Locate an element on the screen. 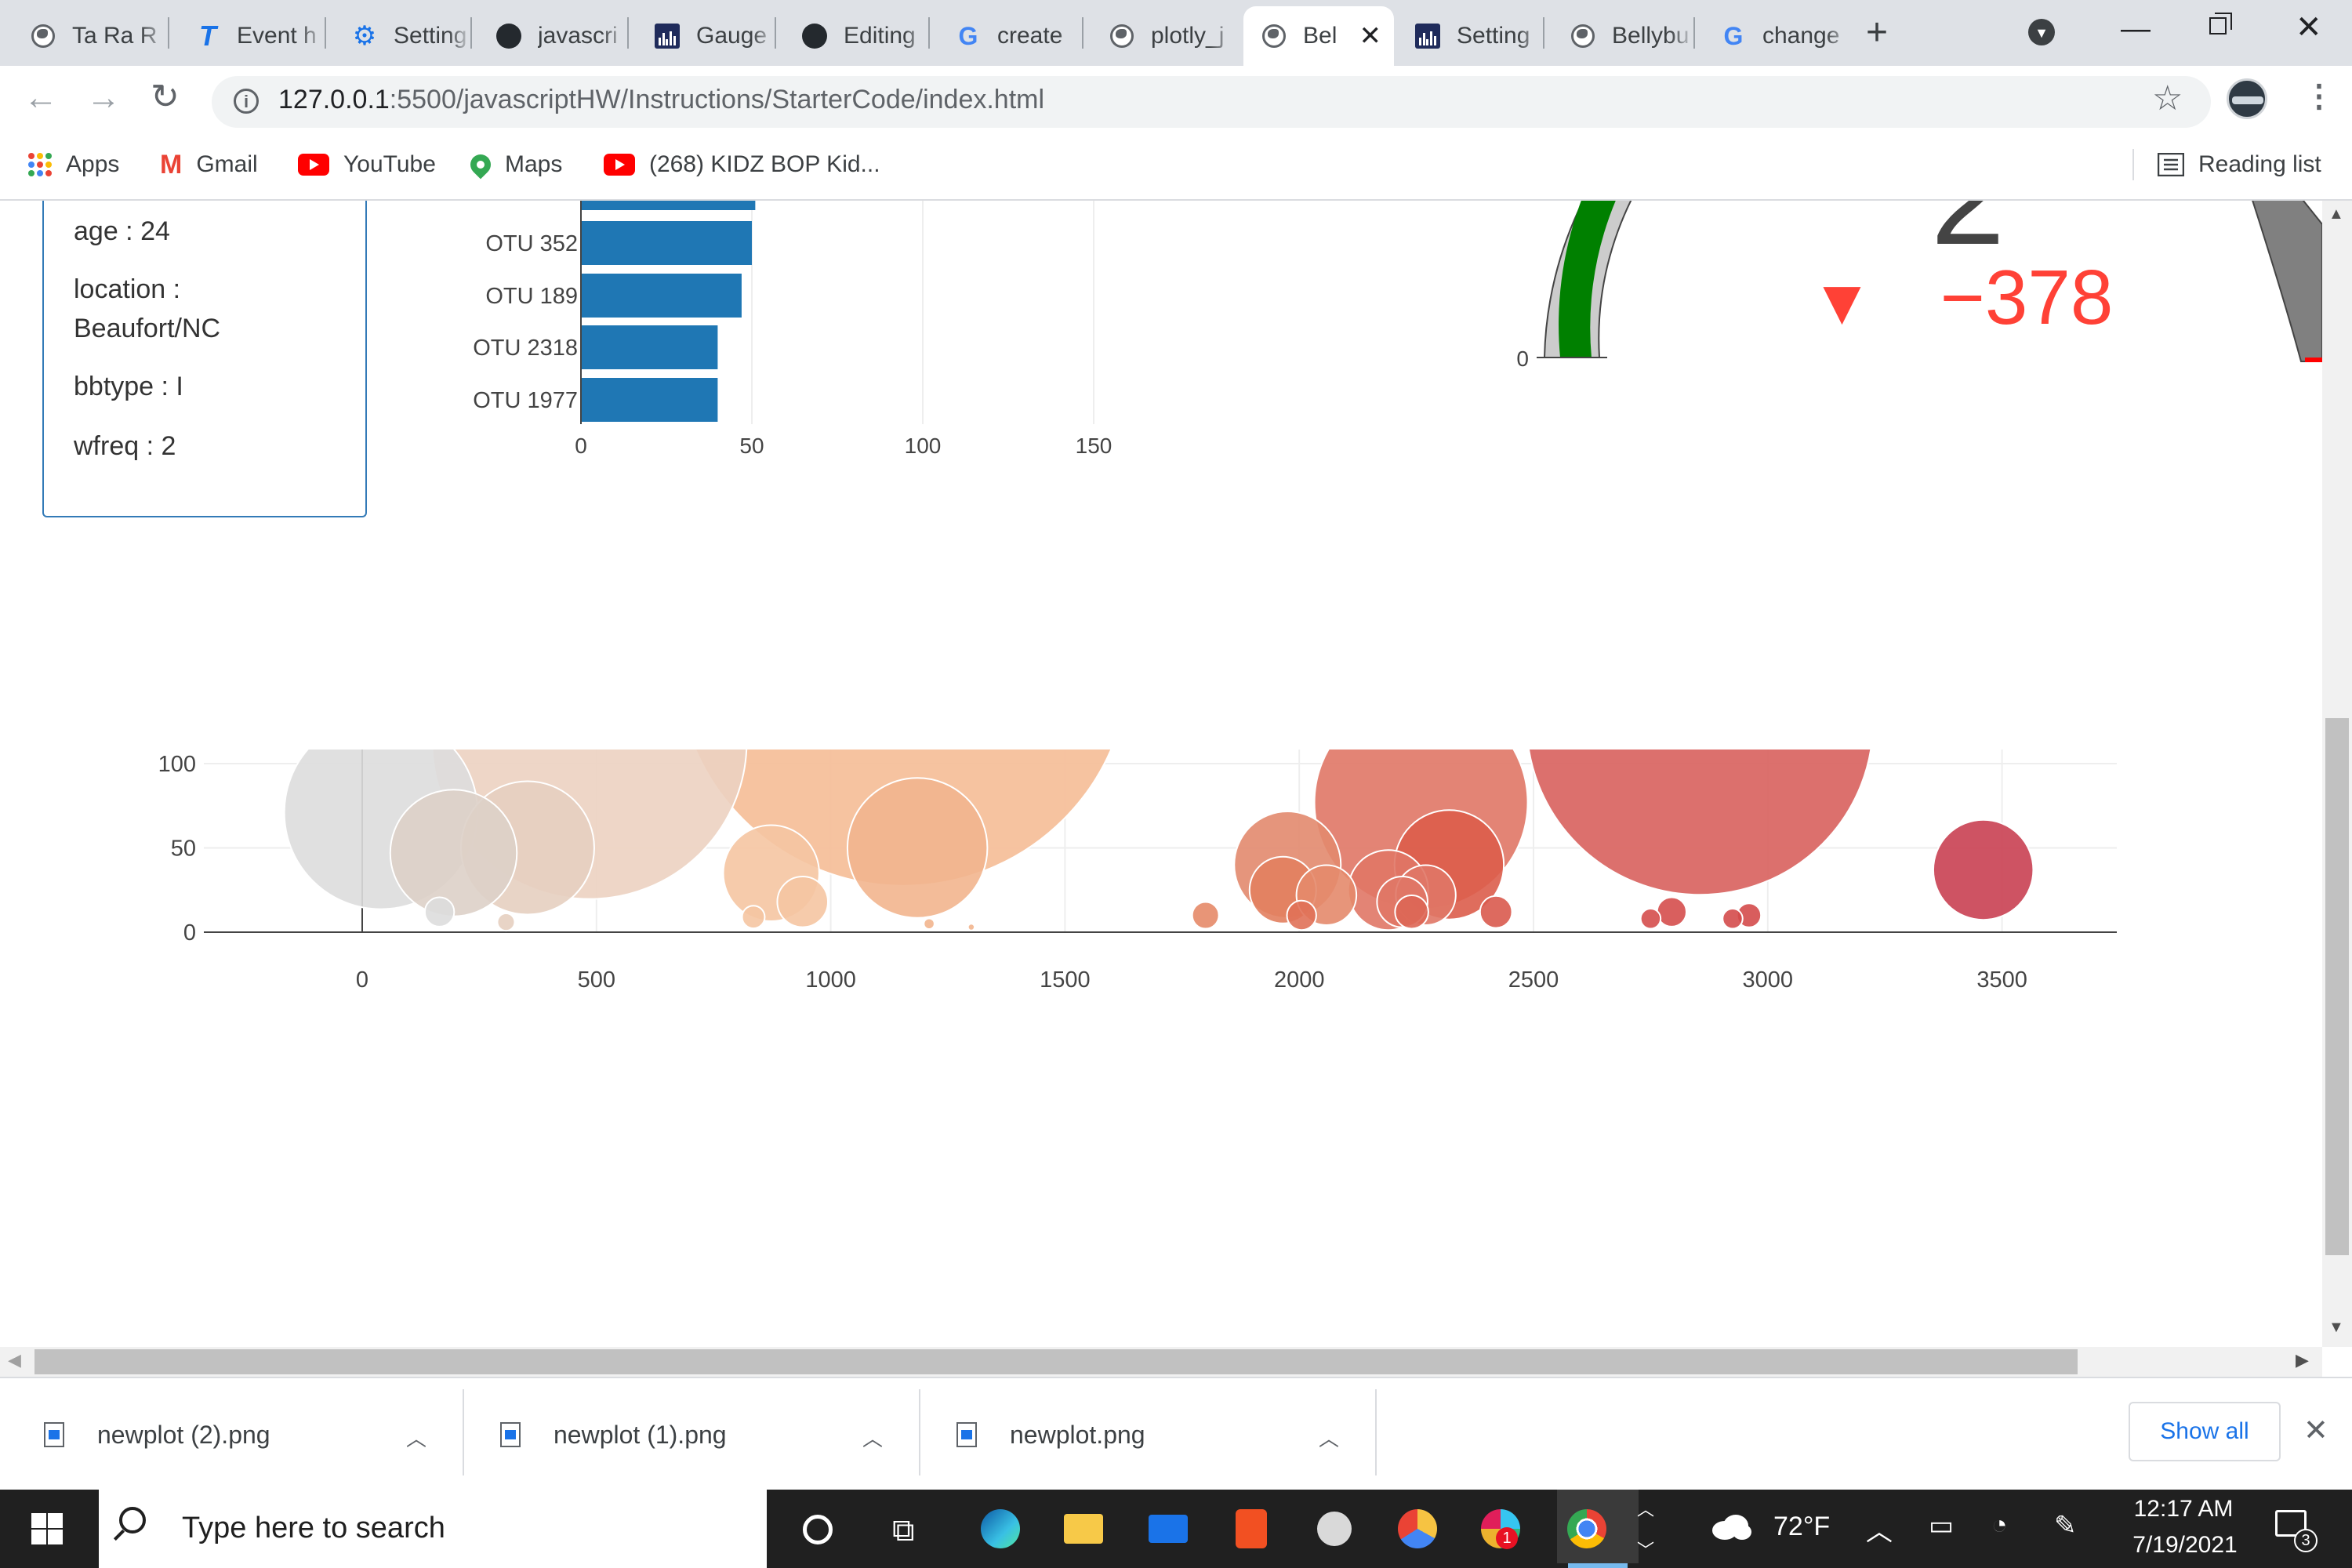  browser-tab: Bel ✕ is located at coordinates (1318, 36).